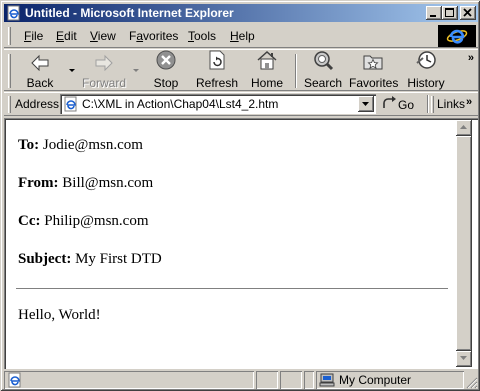  What do you see at coordinates (469, 102) in the screenshot?
I see `links-more-chevron: »` at bounding box center [469, 102].